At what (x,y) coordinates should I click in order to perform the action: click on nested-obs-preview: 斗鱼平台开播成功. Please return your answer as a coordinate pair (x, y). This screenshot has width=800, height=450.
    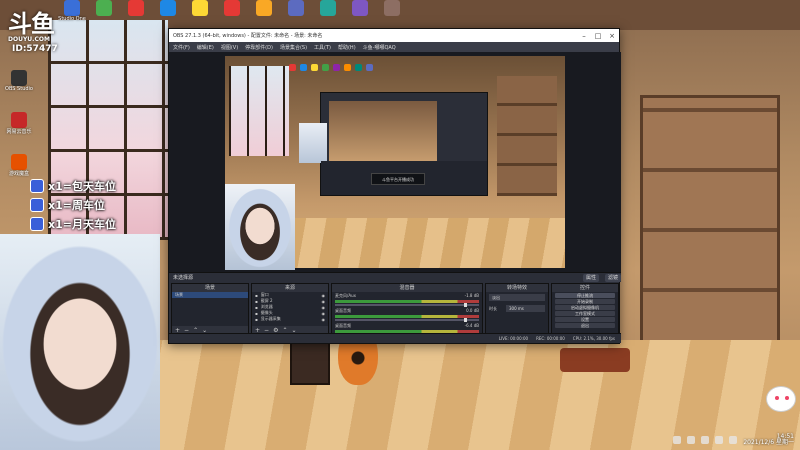
    Looking at the image, I should click on (393, 144).